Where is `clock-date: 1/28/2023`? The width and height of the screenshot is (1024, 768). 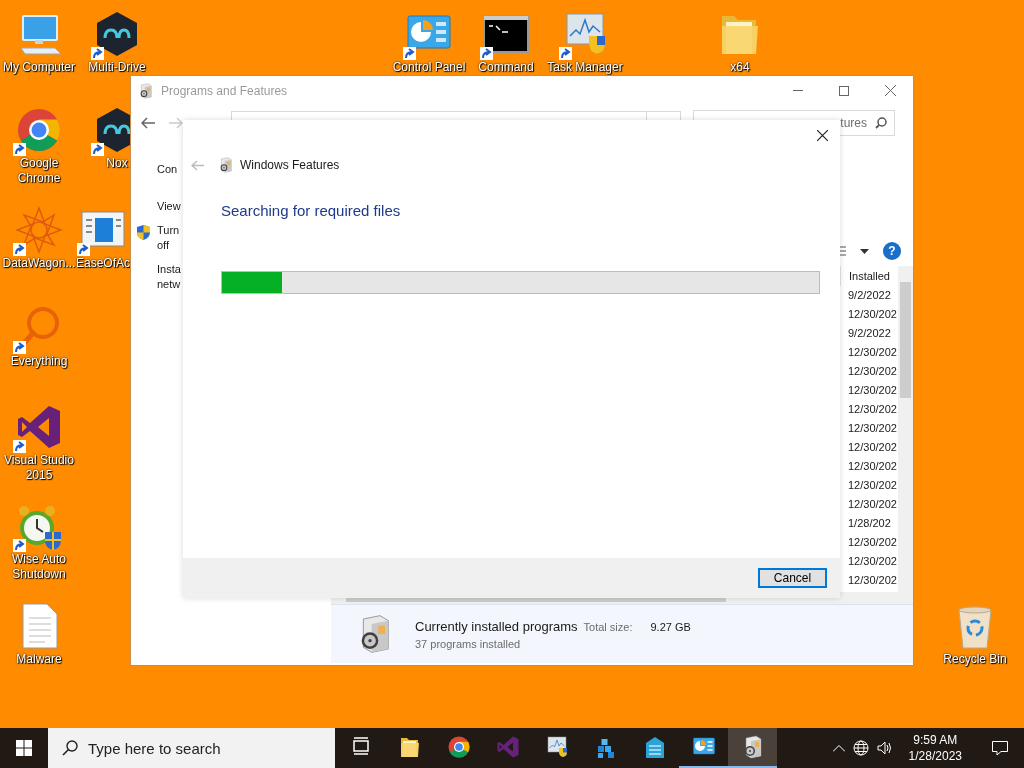
clock-date: 1/28/2023 is located at coordinates (935, 756).